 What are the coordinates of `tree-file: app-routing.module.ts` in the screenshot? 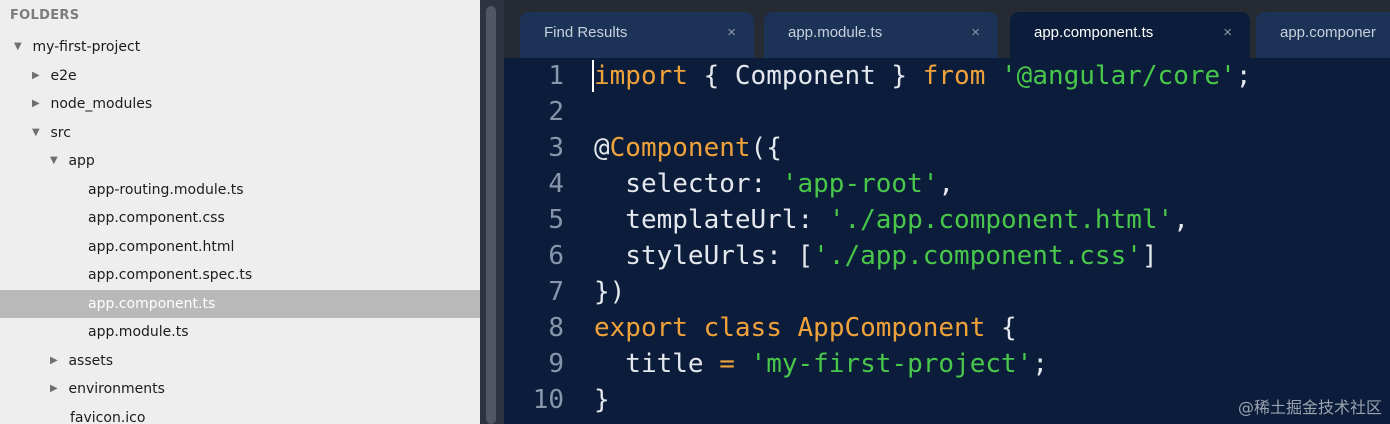 It's located at (240, 190).